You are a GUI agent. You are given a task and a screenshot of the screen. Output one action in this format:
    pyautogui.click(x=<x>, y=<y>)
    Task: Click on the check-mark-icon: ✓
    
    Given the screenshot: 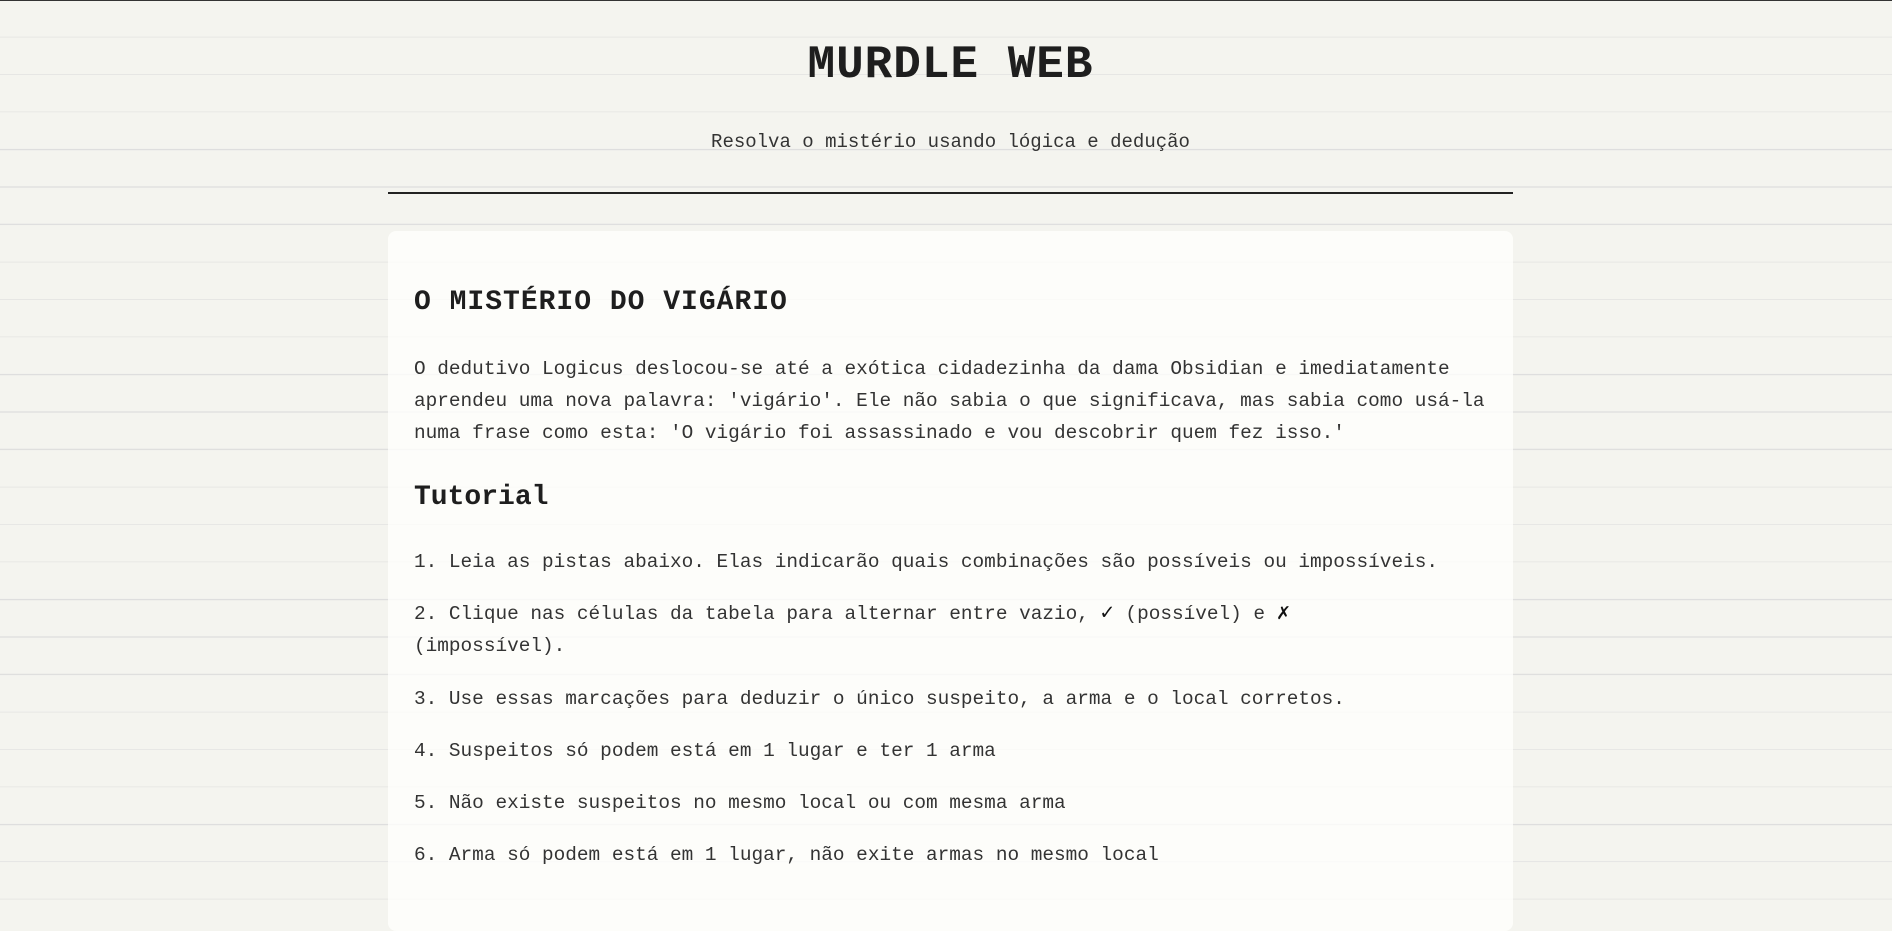 What is the action you would take?
    pyautogui.click(x=1107, y=613)
    